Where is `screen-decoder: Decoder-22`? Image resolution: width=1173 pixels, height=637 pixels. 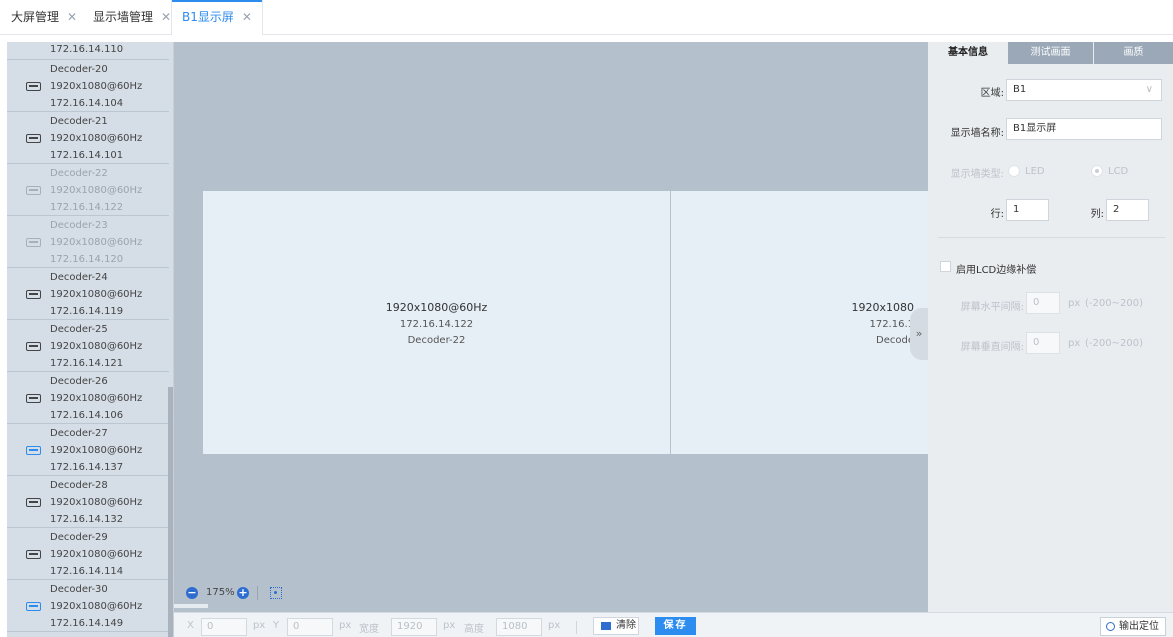 screen-decoder: Decoder-22 is located at coordinates (436, 340).